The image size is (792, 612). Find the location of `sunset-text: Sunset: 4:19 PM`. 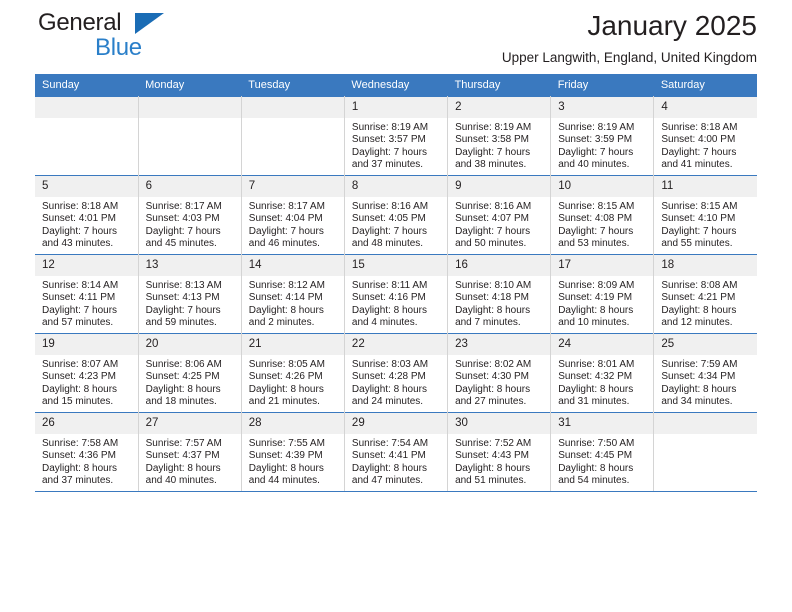

sunset-text: Sunset: 4:19 PM is located at coordinates (595, 298).